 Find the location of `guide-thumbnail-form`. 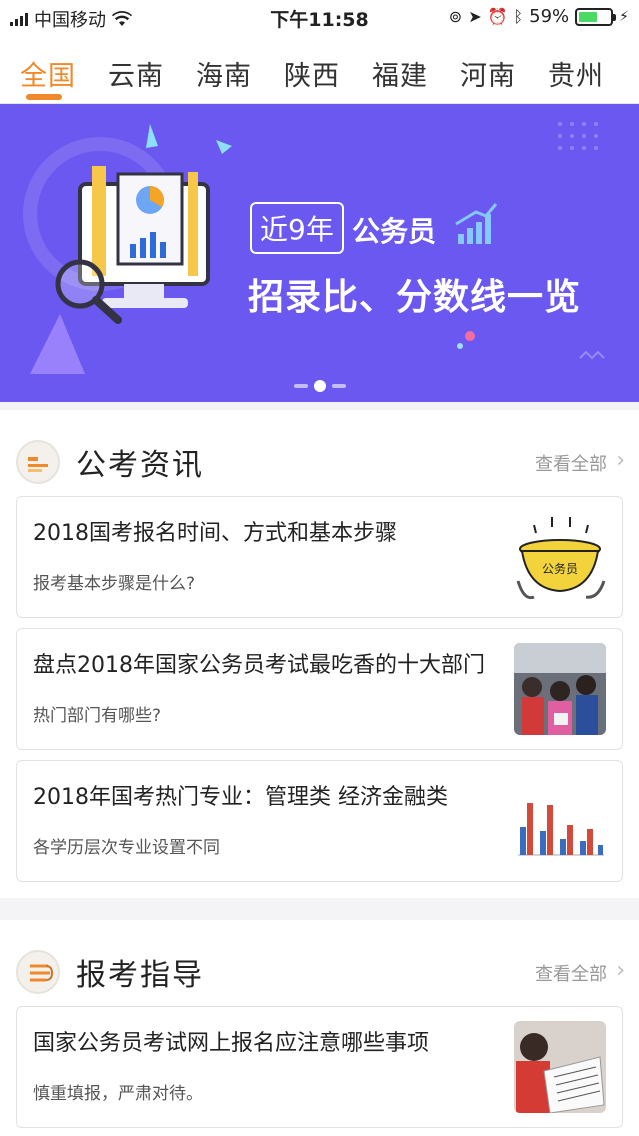

guide-thumbnail-form is located at coordinates (560, 1067).